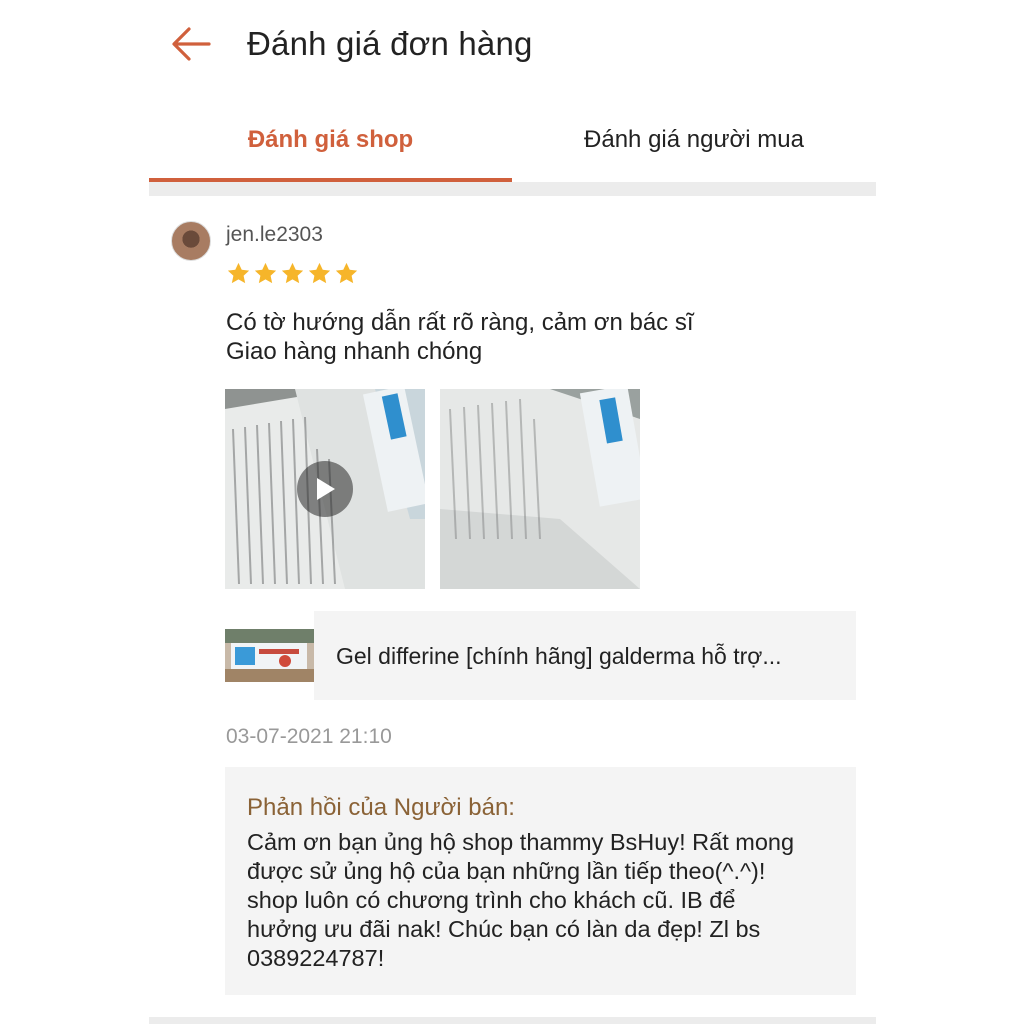 The width and height of the screenshot is (1024, 1024). I want to click on review-video-thumbnail, so click(325, 489).